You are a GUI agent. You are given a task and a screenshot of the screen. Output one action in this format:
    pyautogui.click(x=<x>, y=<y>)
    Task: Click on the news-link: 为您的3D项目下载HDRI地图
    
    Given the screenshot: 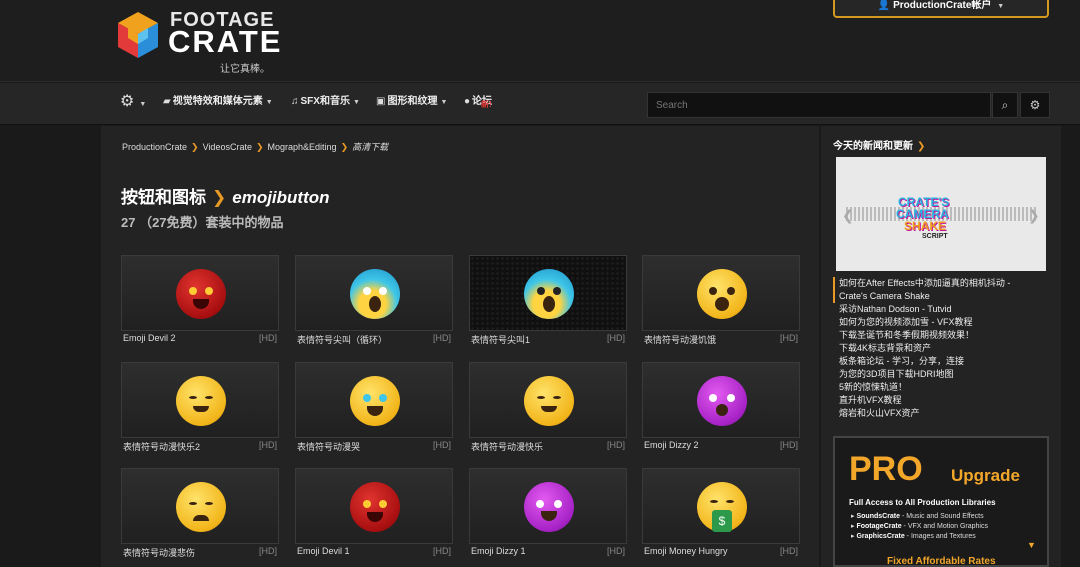 What is the action you would take?
    pyautogui.click(x=947, y=374)
    